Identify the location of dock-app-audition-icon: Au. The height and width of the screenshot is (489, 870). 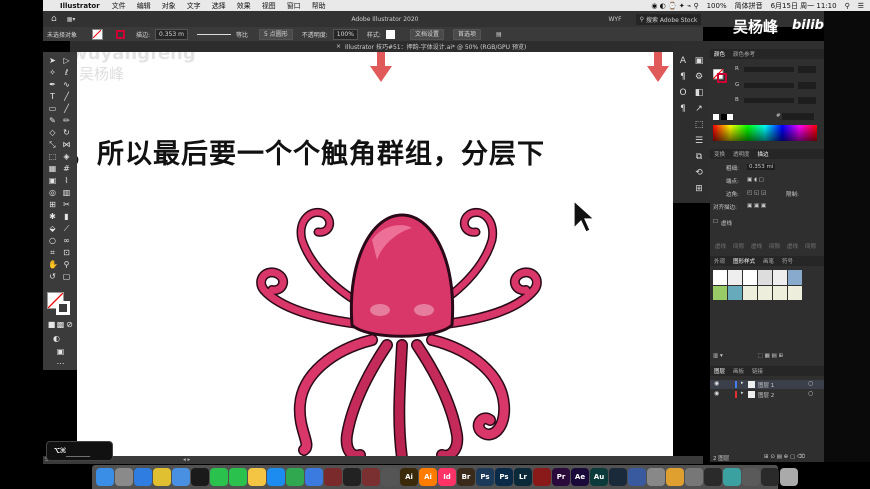
(599, 477).